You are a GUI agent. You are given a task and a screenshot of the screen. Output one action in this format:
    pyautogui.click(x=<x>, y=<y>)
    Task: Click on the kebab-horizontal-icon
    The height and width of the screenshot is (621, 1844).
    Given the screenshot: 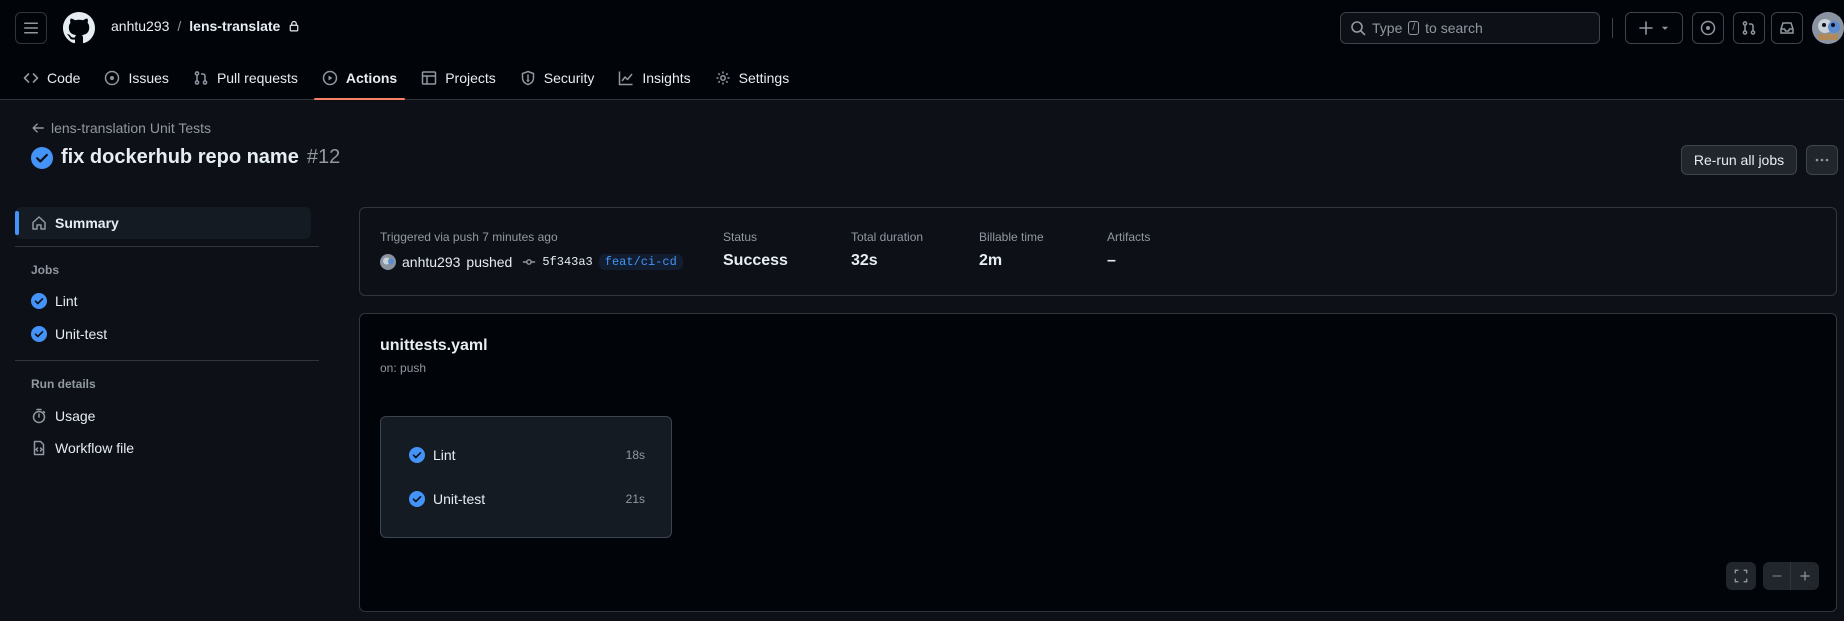 What is the action you would take?
    pyautogui.click(x=1822, y=160)
    